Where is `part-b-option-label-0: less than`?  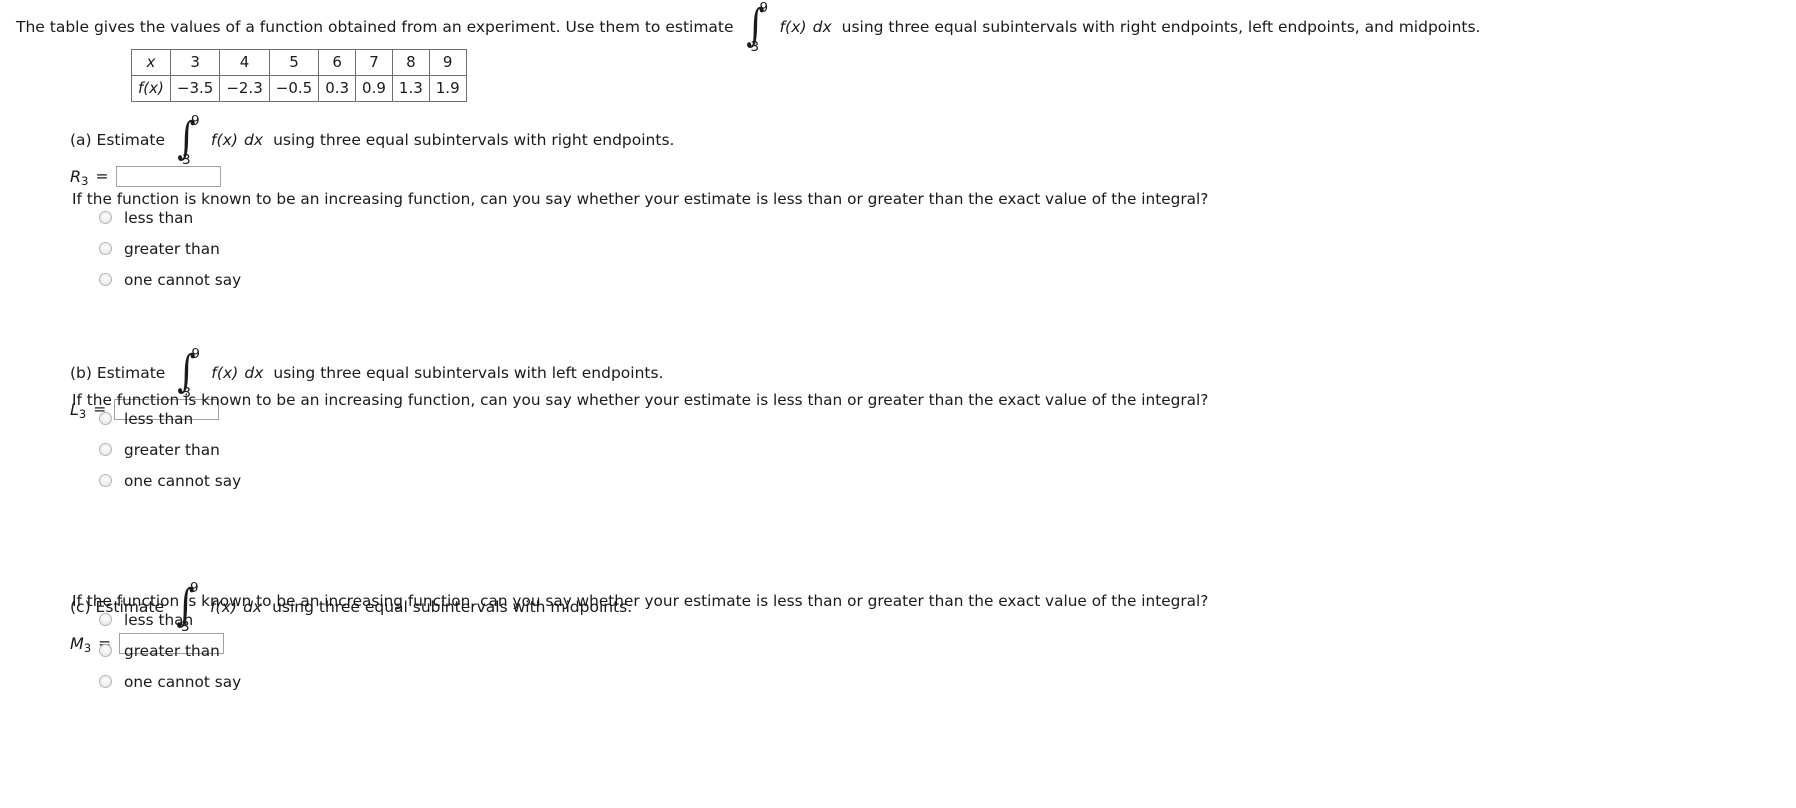 part-b-option-label-0: less than is located at coordinates (159, 418).